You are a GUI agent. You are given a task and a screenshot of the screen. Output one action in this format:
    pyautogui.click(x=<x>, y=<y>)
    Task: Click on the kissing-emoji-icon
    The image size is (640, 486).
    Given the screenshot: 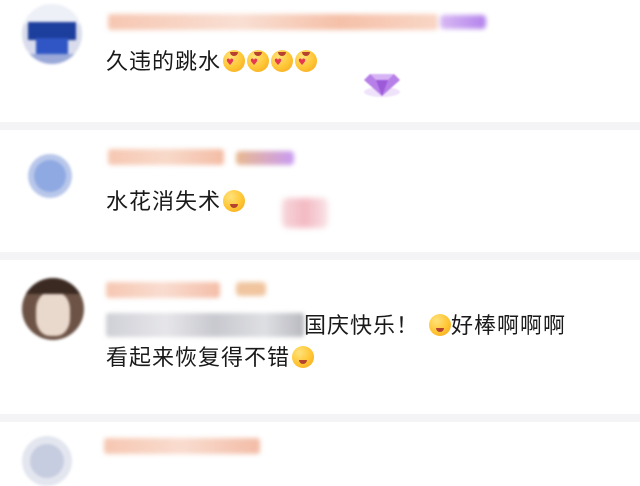 What is the action you would take?
    pyautogui.click(x=440, y=325)
    